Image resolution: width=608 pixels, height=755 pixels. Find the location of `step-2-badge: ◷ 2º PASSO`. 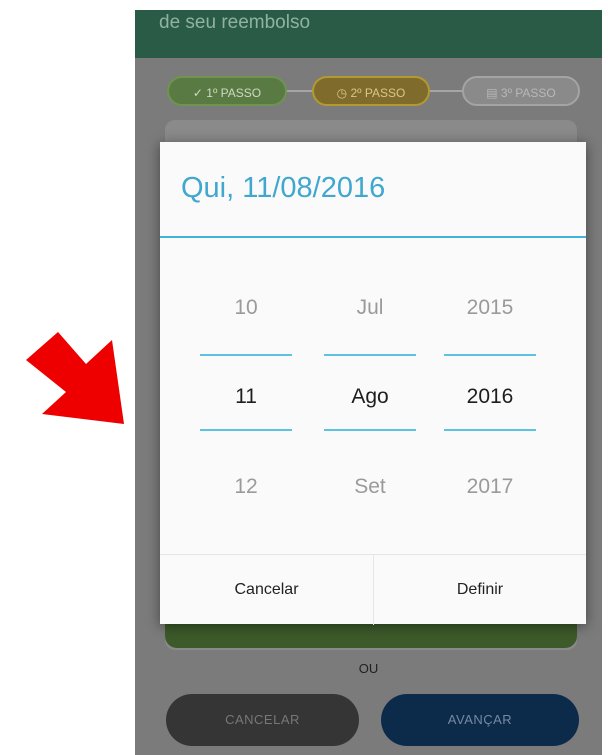

step-2-badge: ◷ 2º PASSO is located at coordinates (371, 91).